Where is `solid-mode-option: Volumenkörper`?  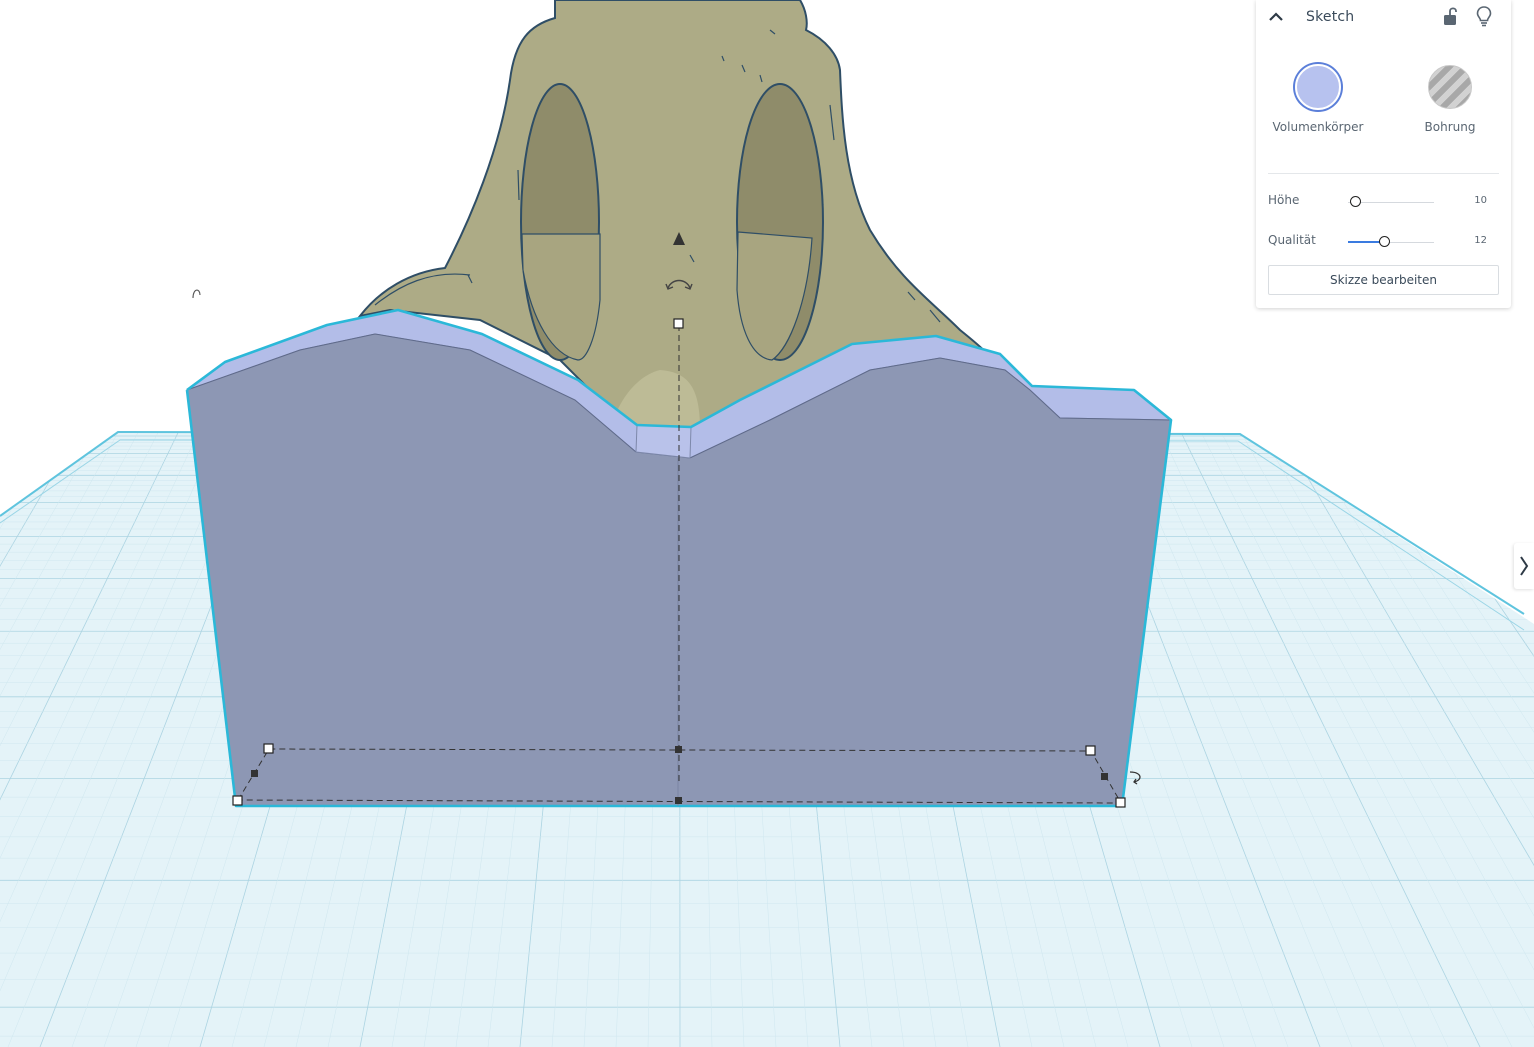
solid-mode-option: Volumenkörper is located at coordinates (1318, 102).